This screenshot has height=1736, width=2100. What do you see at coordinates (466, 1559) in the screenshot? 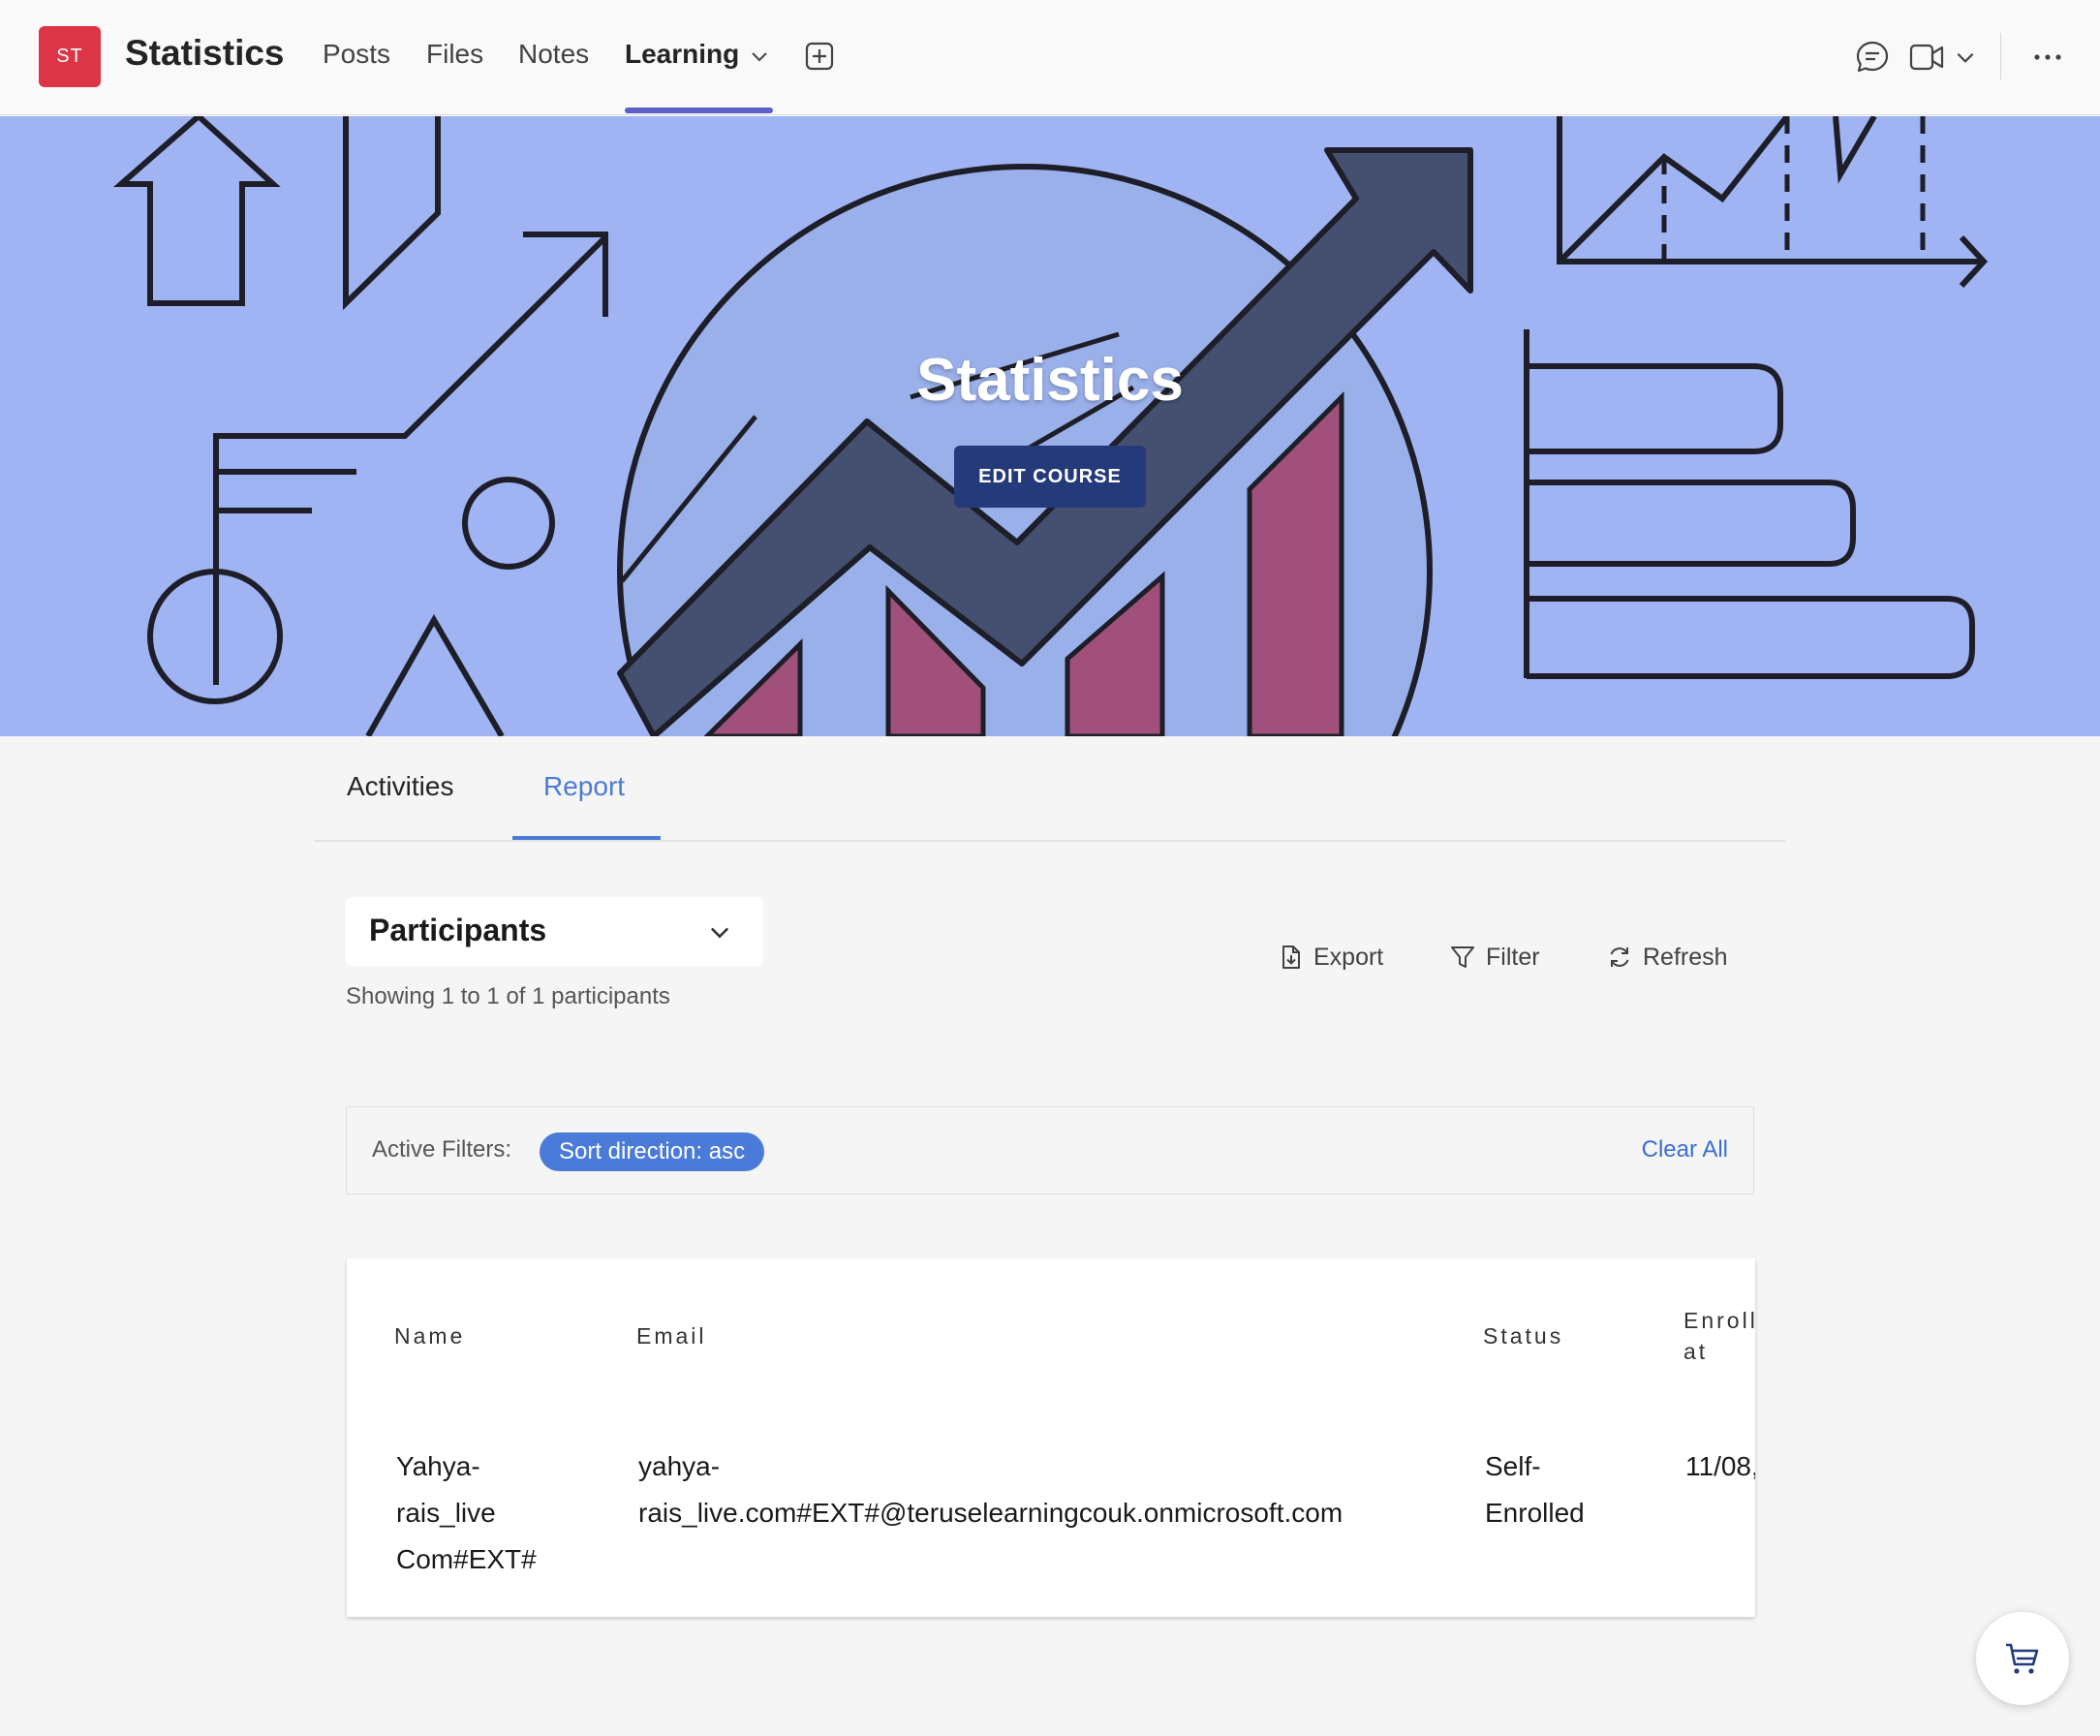
I see `participant-name-line: Com#EXT#` at bounding box center [466, 1559].